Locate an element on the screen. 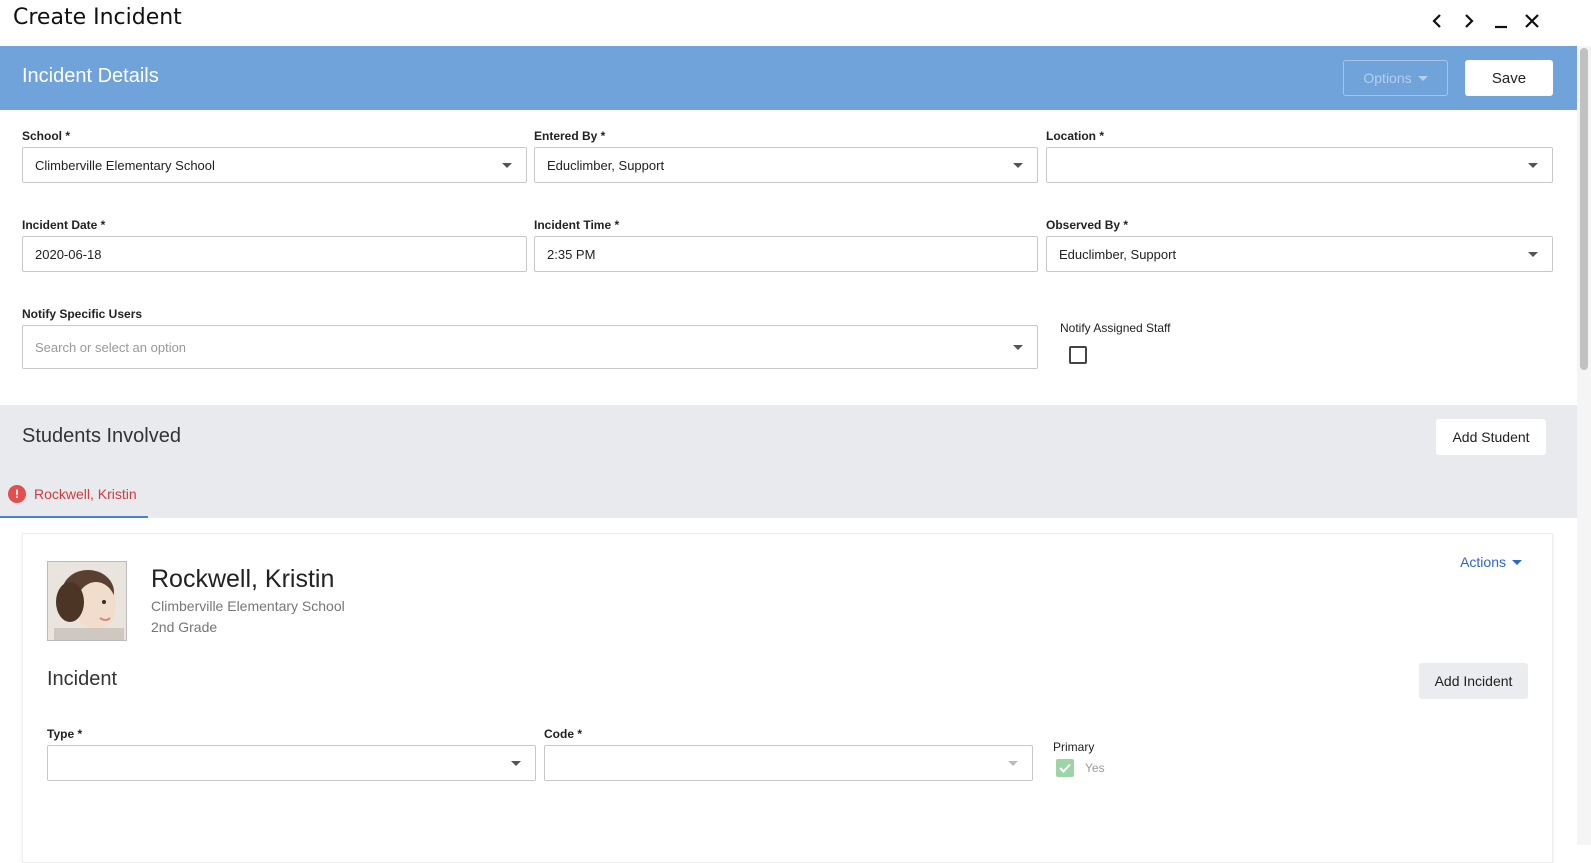 The width and height of the screenshot is (1591, 863). prev-icon is located at coordinates (1437, 21).